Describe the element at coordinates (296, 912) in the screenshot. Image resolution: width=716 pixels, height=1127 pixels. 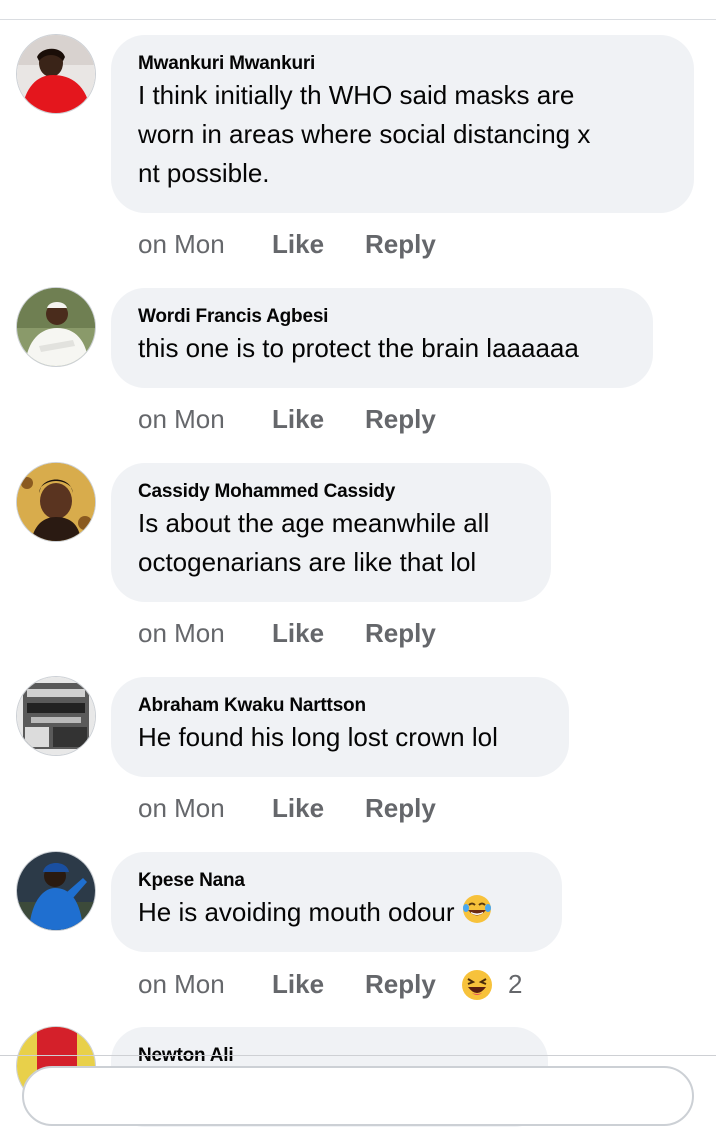
I see `comment-text-line: He is avoiding mouth odour` at that location.